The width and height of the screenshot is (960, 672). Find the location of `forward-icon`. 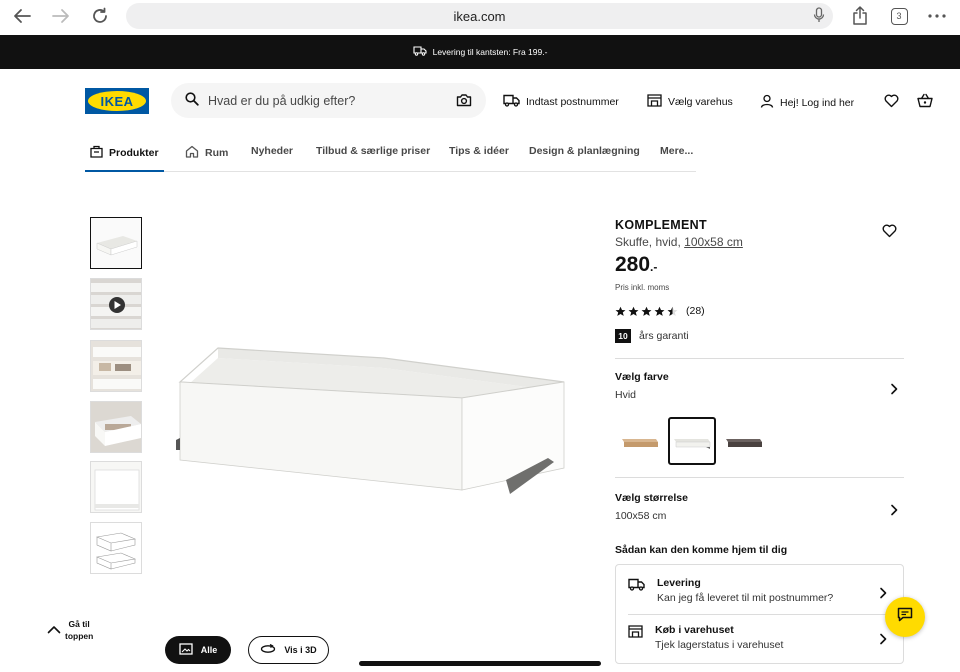

forward-icon is located at coordinates (61, 16).